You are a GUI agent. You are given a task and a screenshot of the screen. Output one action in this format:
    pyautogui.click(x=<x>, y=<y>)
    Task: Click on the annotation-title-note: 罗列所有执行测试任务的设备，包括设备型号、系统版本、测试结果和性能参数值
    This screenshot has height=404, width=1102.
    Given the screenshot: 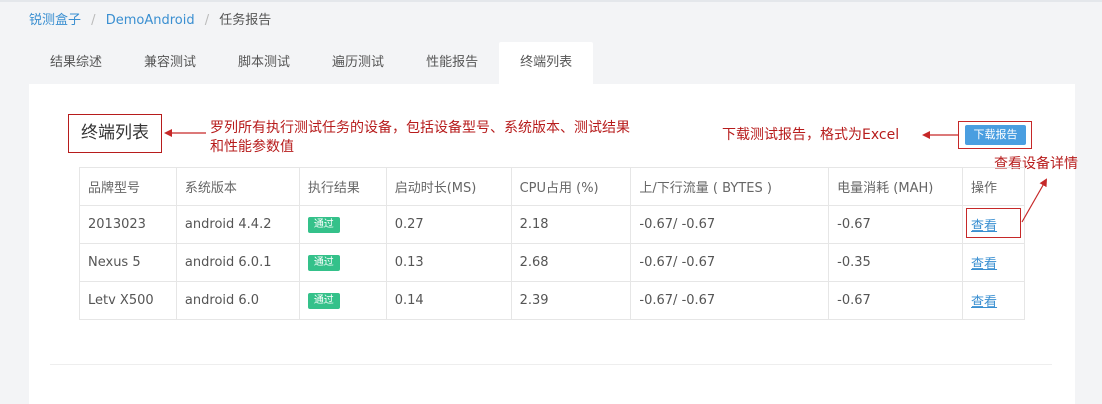 What is the action you would take?
    pyautogui.click(x=420, y=137)
    